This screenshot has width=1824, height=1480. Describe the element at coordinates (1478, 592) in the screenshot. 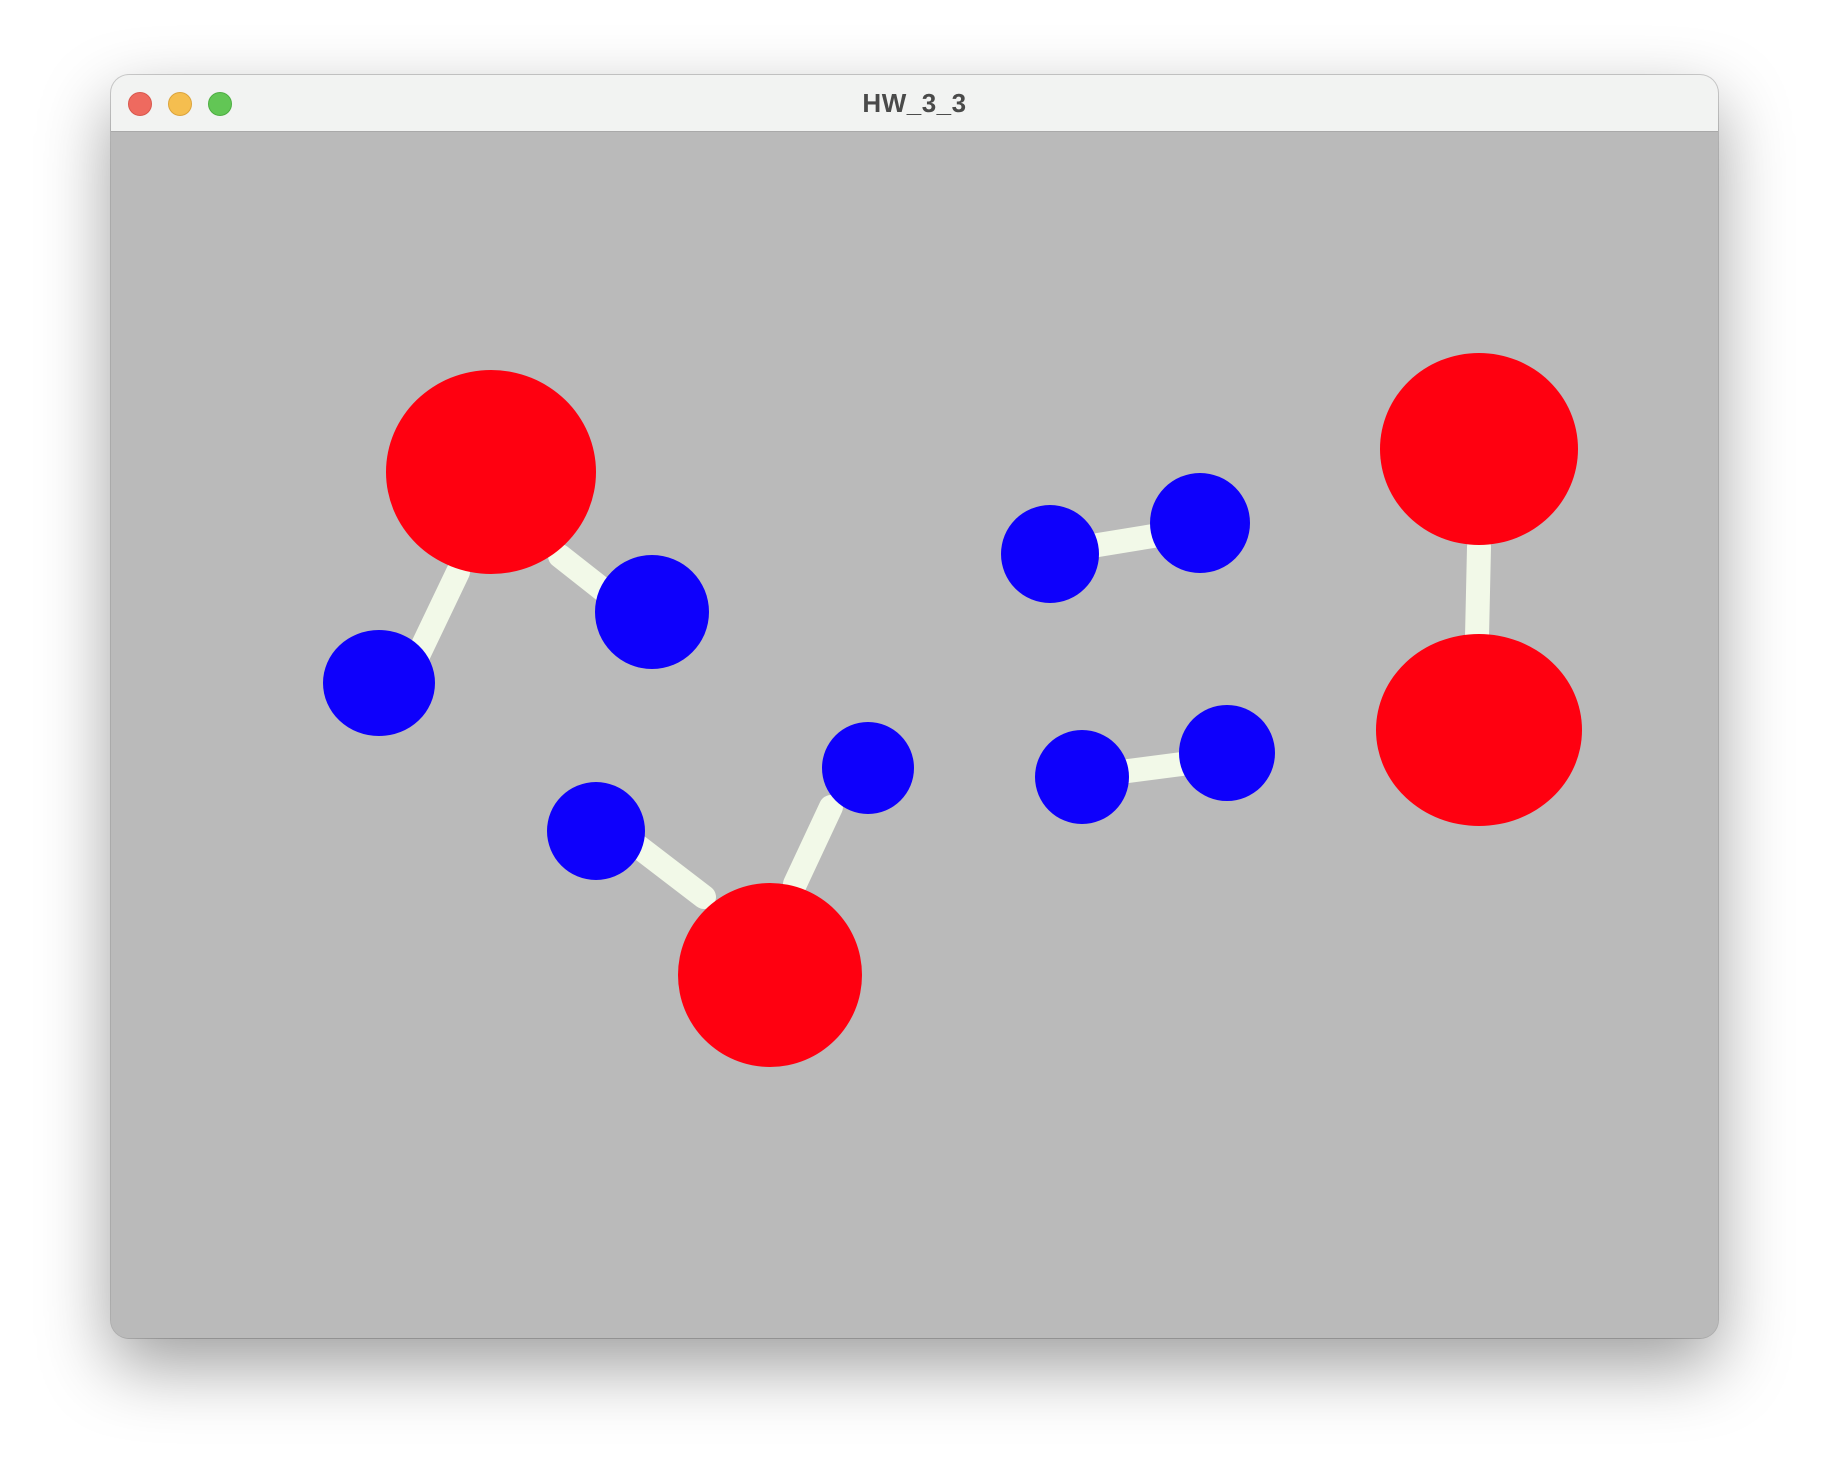

I see `bond` at that location.